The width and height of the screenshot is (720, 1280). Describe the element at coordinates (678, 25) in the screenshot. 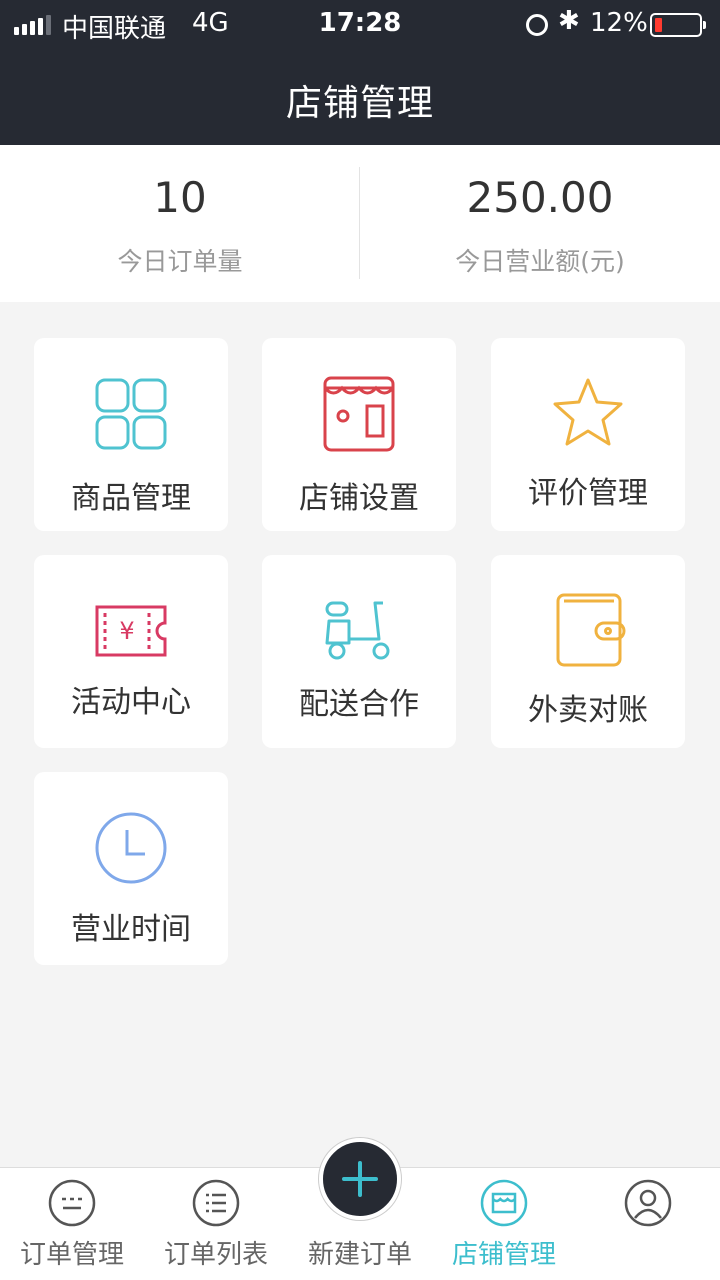

I see `battery-icon` at that location.